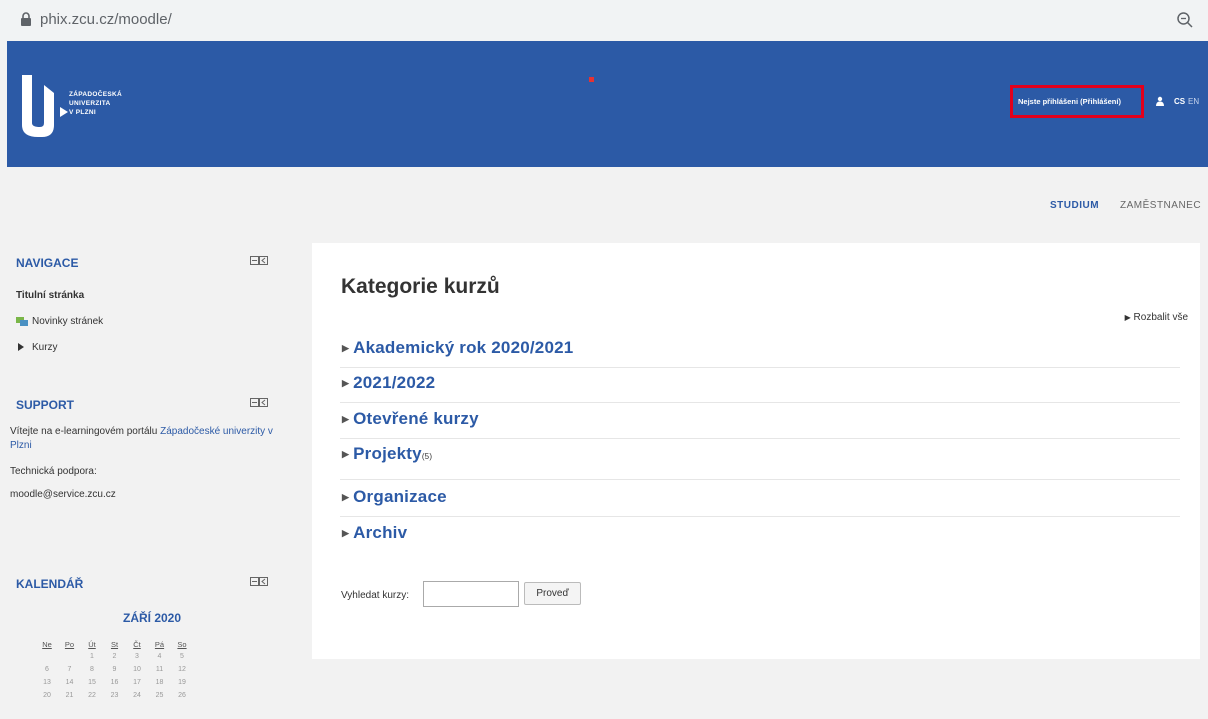 This screenshot has width=1208, height=719. What do you see at coordinates (50, 584) in the screenshot?
I see `calendar-block-title: KALENDÁŘ` at bounding box center [50, 584].